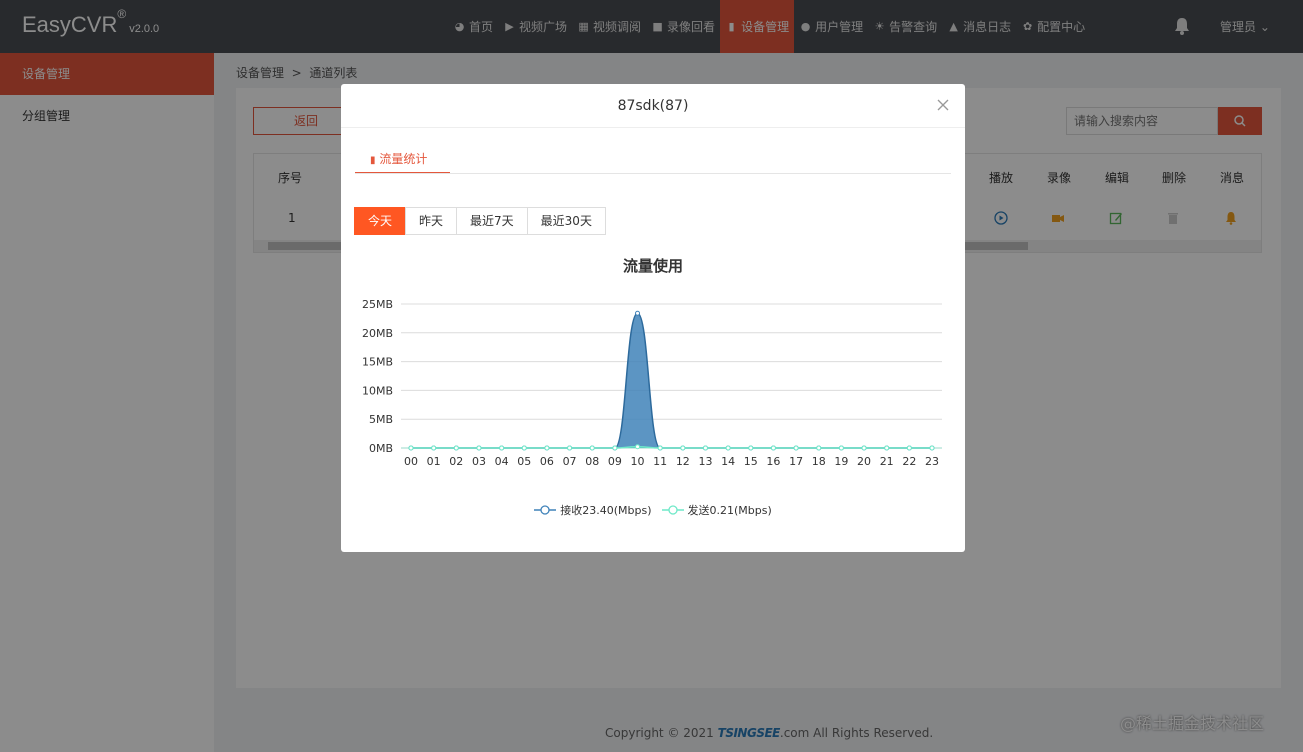 The height and width of the screenshot is (752, 1303). What do you see at coordinates (434, 461) in the screenshot?
I see `x-tick-label: 01` at bounding box center [434, 461].